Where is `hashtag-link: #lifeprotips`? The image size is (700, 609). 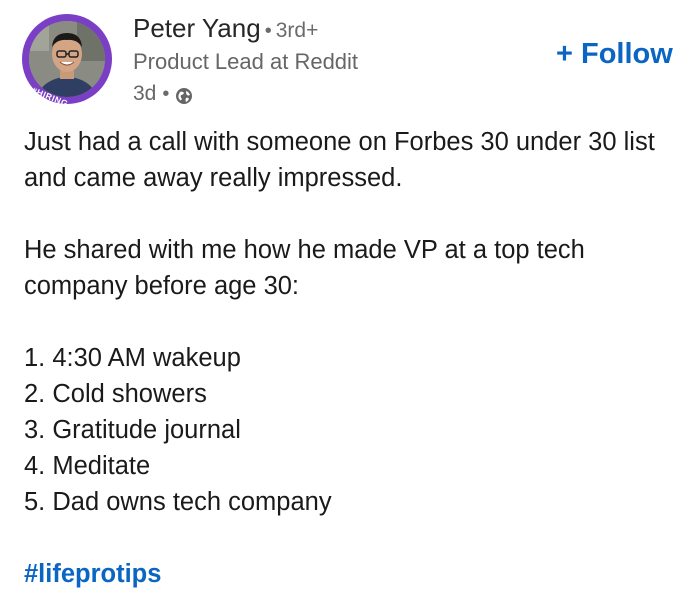 hashtag-link: #lifeprotips is located at coordinates (92, 574).